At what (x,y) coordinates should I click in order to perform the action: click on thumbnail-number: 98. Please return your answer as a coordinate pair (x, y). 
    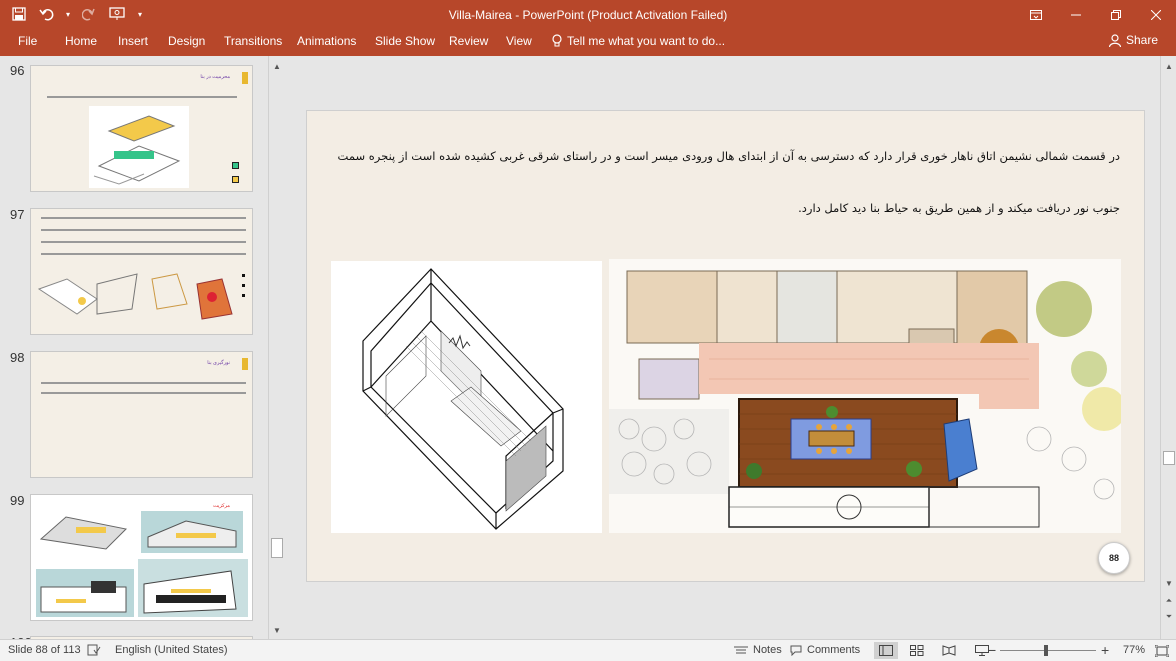
    Looking at the image, I should click on (17, 357).